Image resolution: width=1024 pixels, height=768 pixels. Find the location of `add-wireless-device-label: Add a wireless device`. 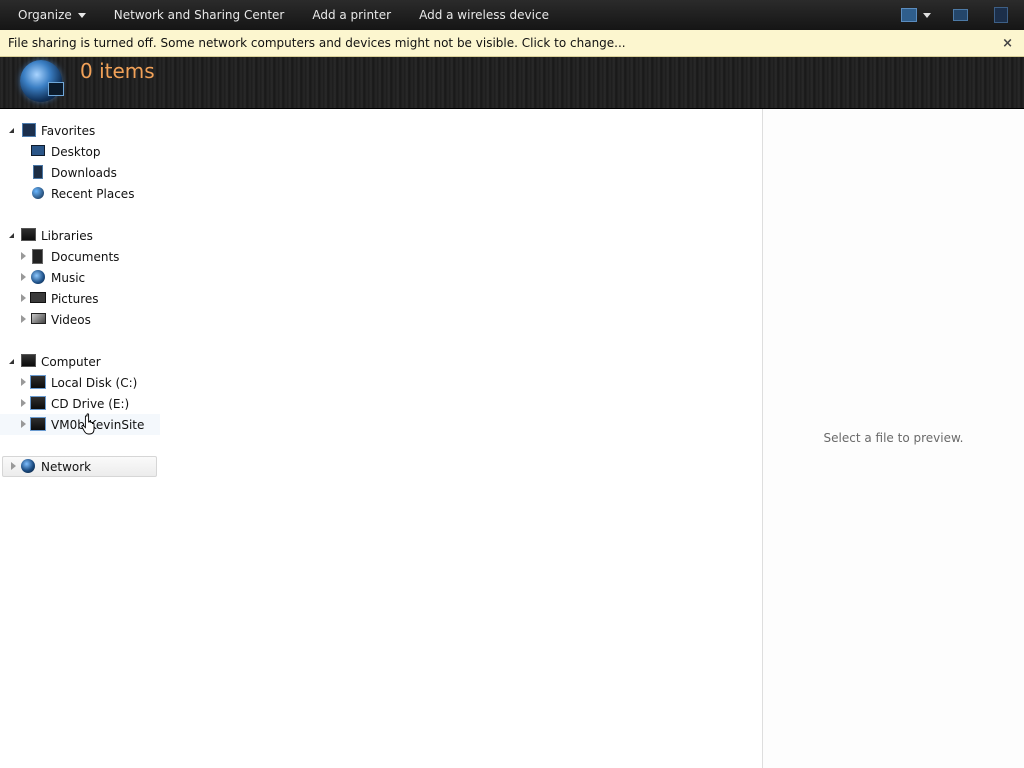

add-wireless-device-label: Add a wireless device is located at coordinates (484, 15).